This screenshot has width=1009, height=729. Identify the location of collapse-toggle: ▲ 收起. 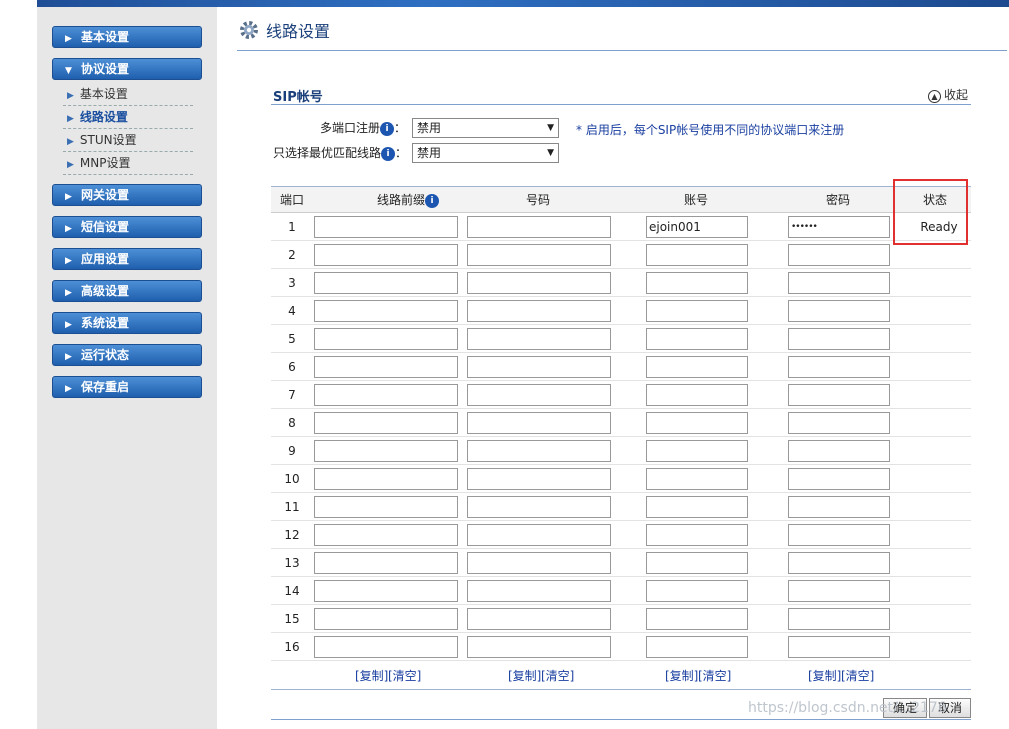
(948, 94).